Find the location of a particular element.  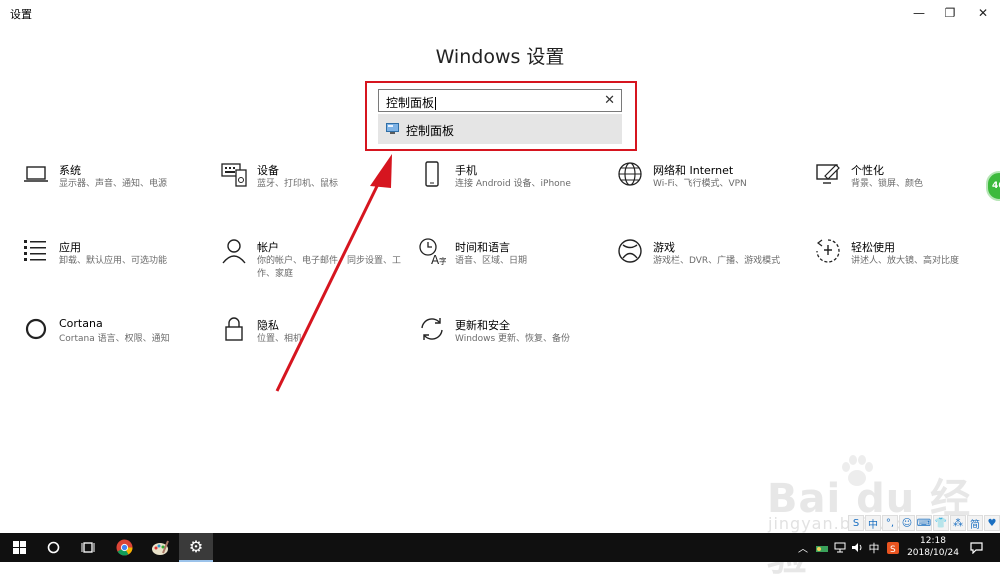

tile-title: 手机 is located at coordinates (466, 170).